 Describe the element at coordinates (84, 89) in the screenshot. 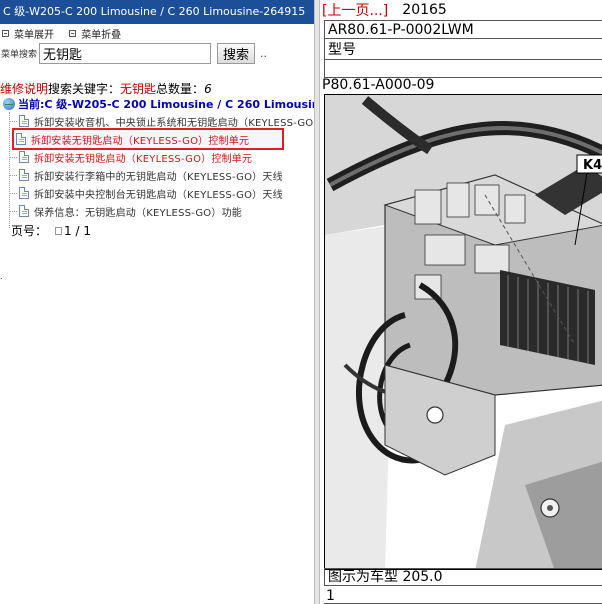

I see `summary-keyword-label: 搜索关键字：` at that location.